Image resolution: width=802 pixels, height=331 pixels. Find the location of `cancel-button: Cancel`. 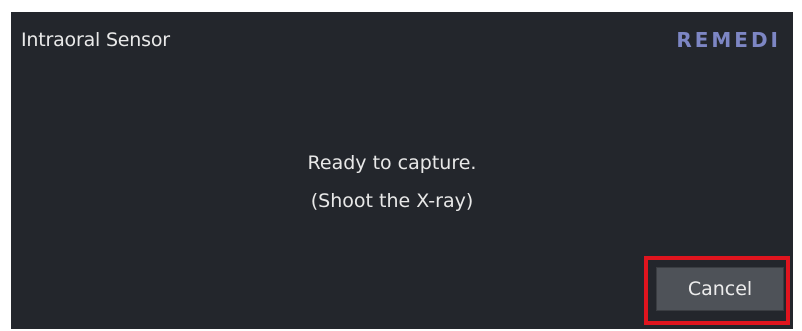

cancel-button: Cancel is located at coordinates (720, 289).